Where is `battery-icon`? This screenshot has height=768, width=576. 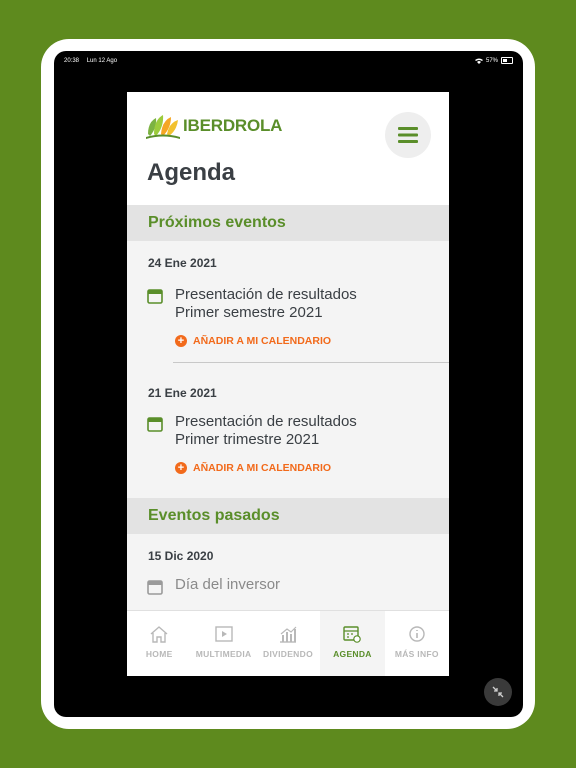
battery-icon is located at coordinates (507, 60).